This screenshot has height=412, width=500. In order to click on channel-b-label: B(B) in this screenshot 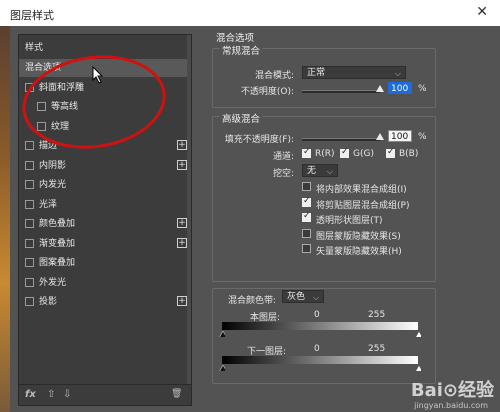, I will do `click(409, 154)`.